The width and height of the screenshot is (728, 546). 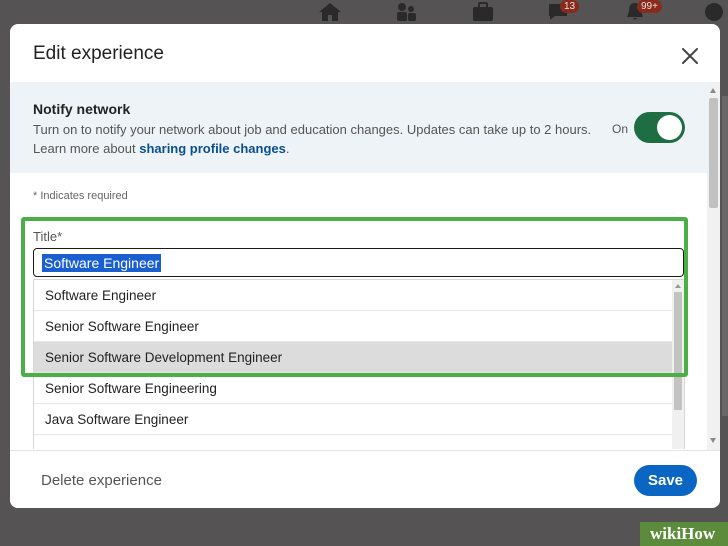 What do you see at coordinates (101, 480) in the screenshot?
I see `delete-experience-button: Delete experience` at bounding box center [101, 480].